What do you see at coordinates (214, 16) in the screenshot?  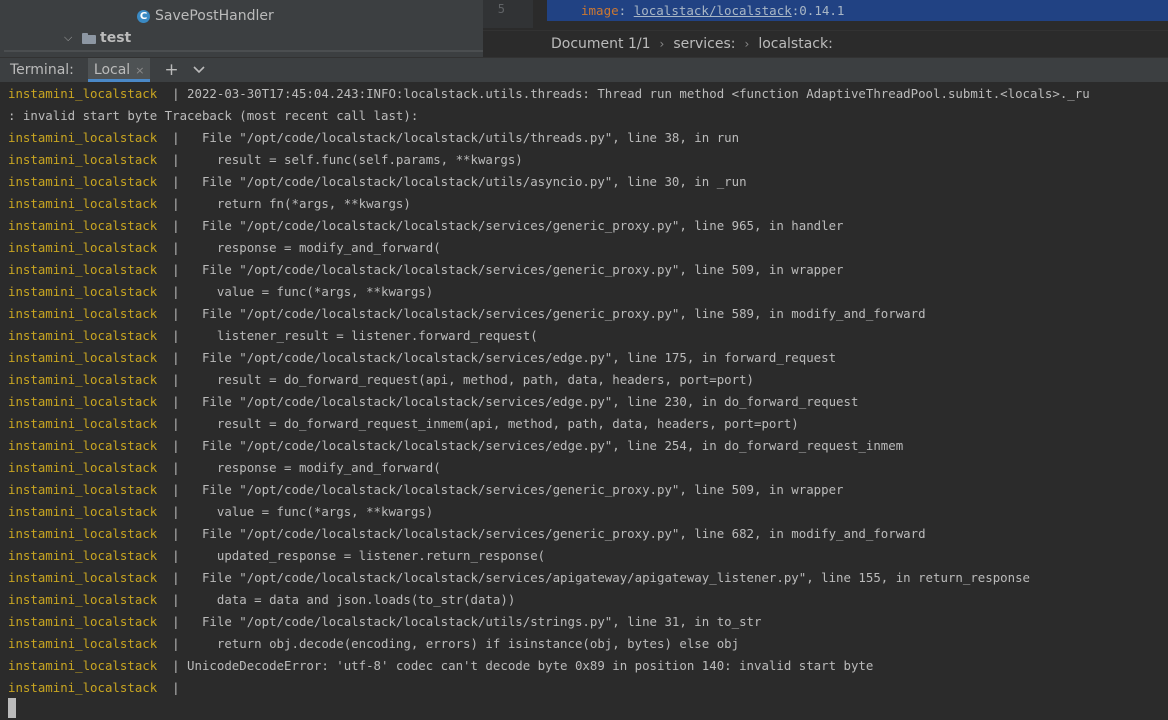 I see `tree-item-label: SavePostHandler` at bounding box center [214, 16].